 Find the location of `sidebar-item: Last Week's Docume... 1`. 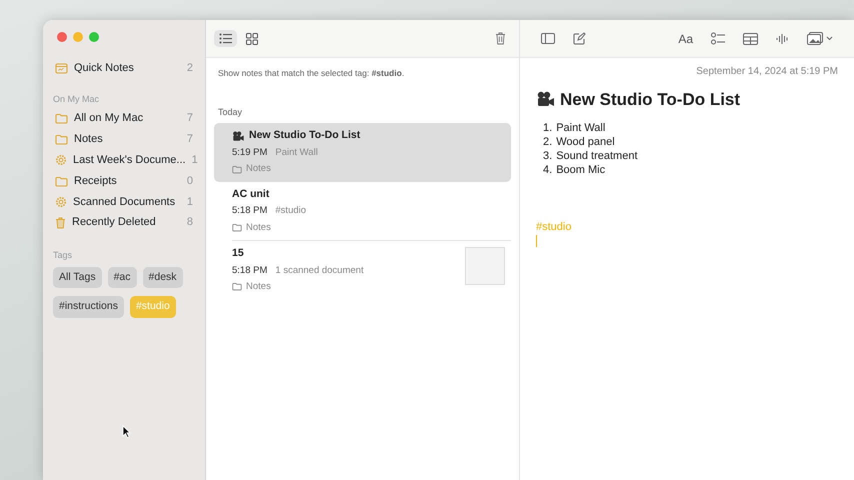

sidebar-item: Last Week's Docume... 1 is located at coordinates (124, 160).